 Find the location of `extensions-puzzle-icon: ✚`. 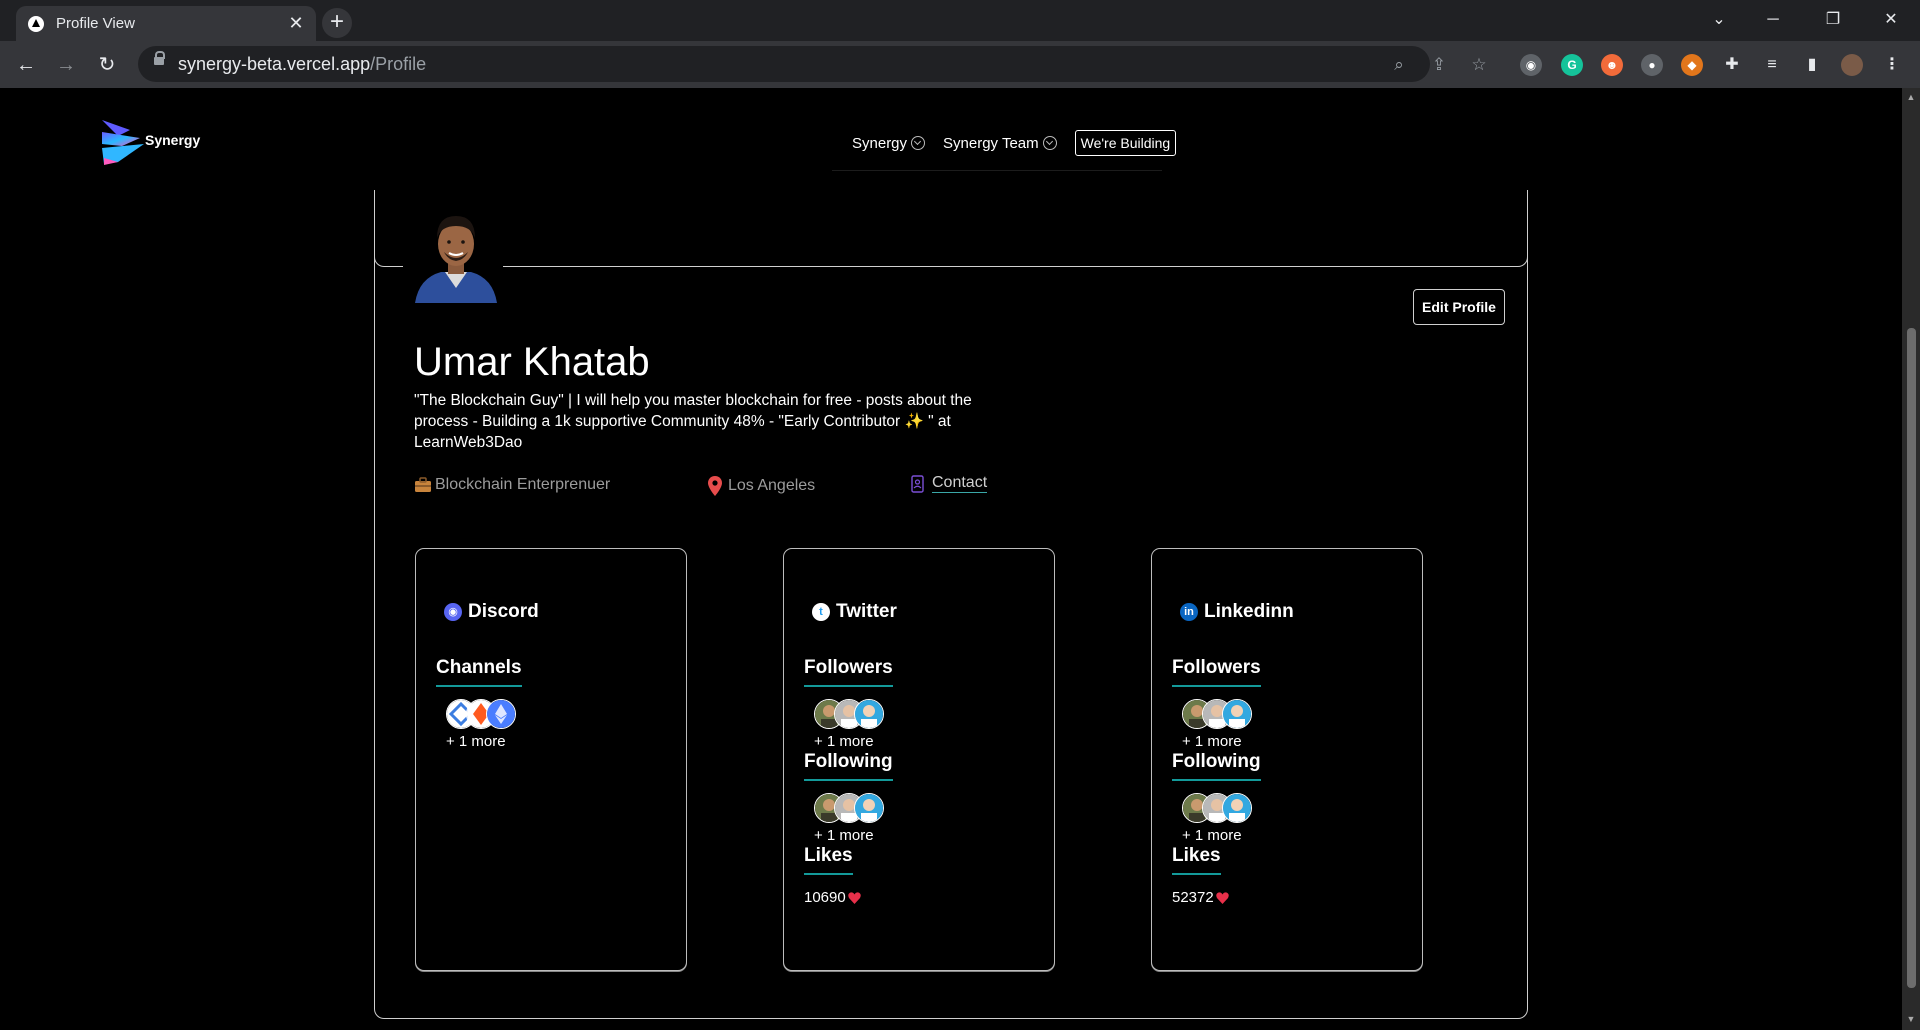

extensions-puzzle-icon: ✚ is located at coordinates (1732, 65).